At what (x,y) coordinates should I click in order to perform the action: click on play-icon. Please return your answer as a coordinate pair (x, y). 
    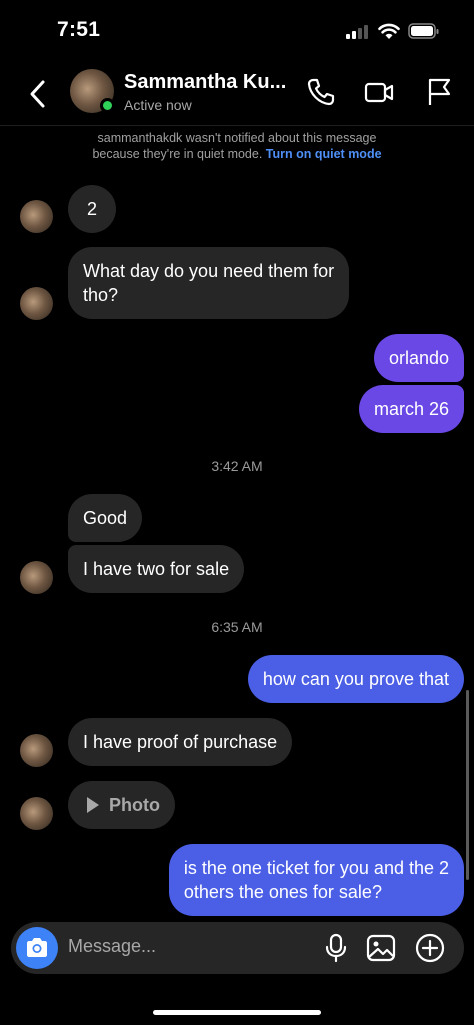
    Looking at the image, I should click on (93, 805).